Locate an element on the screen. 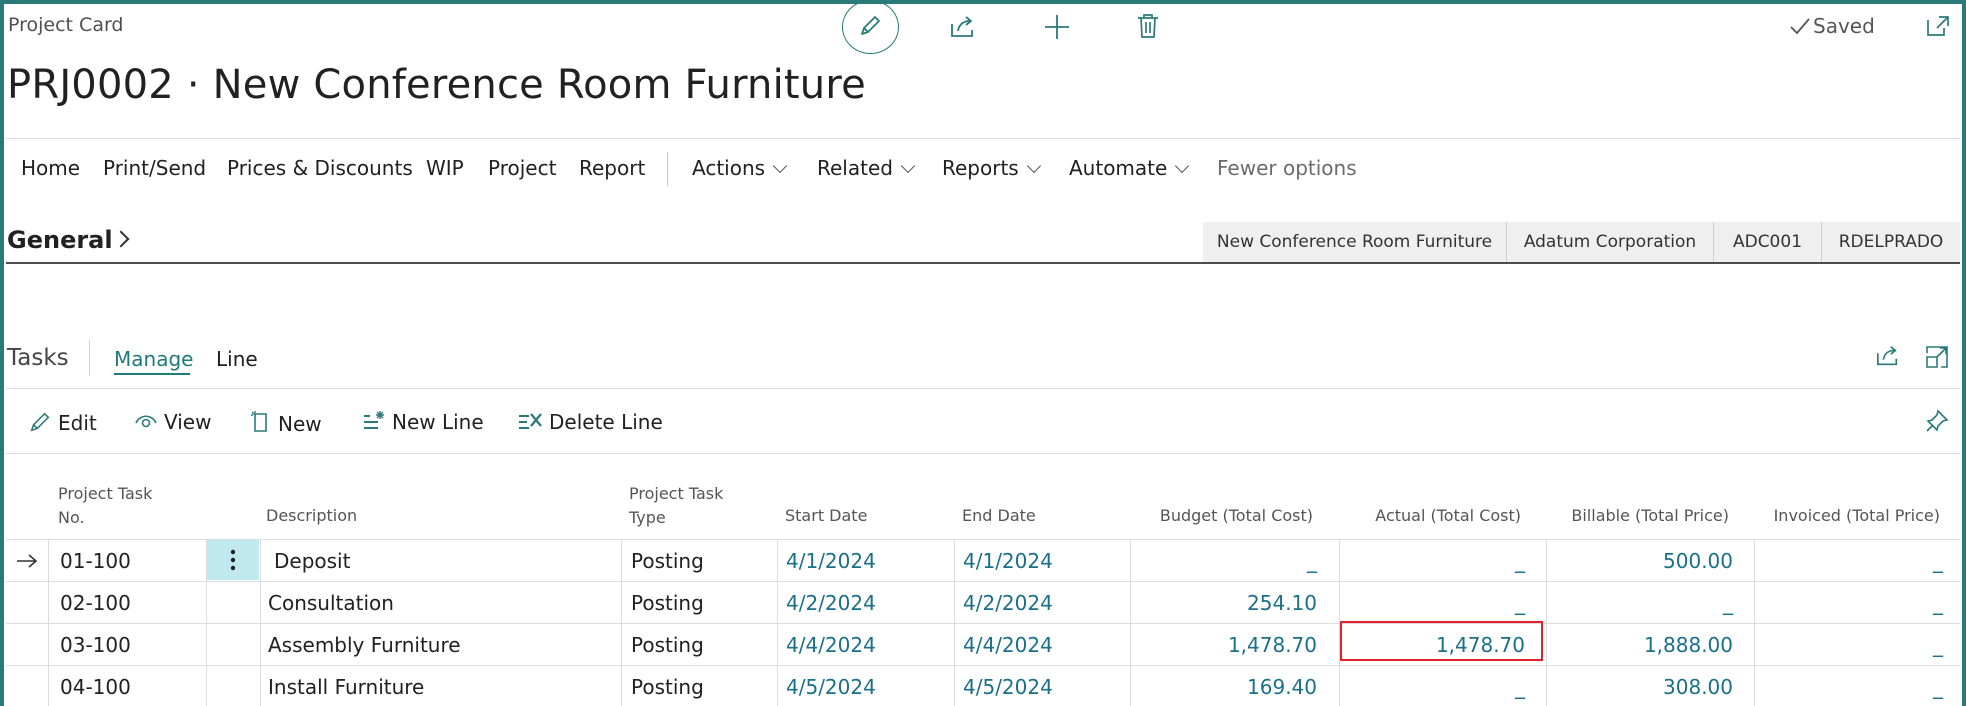 The image size is (1966, 706). cell-billable: _ is located at coordinates (1639, 603).